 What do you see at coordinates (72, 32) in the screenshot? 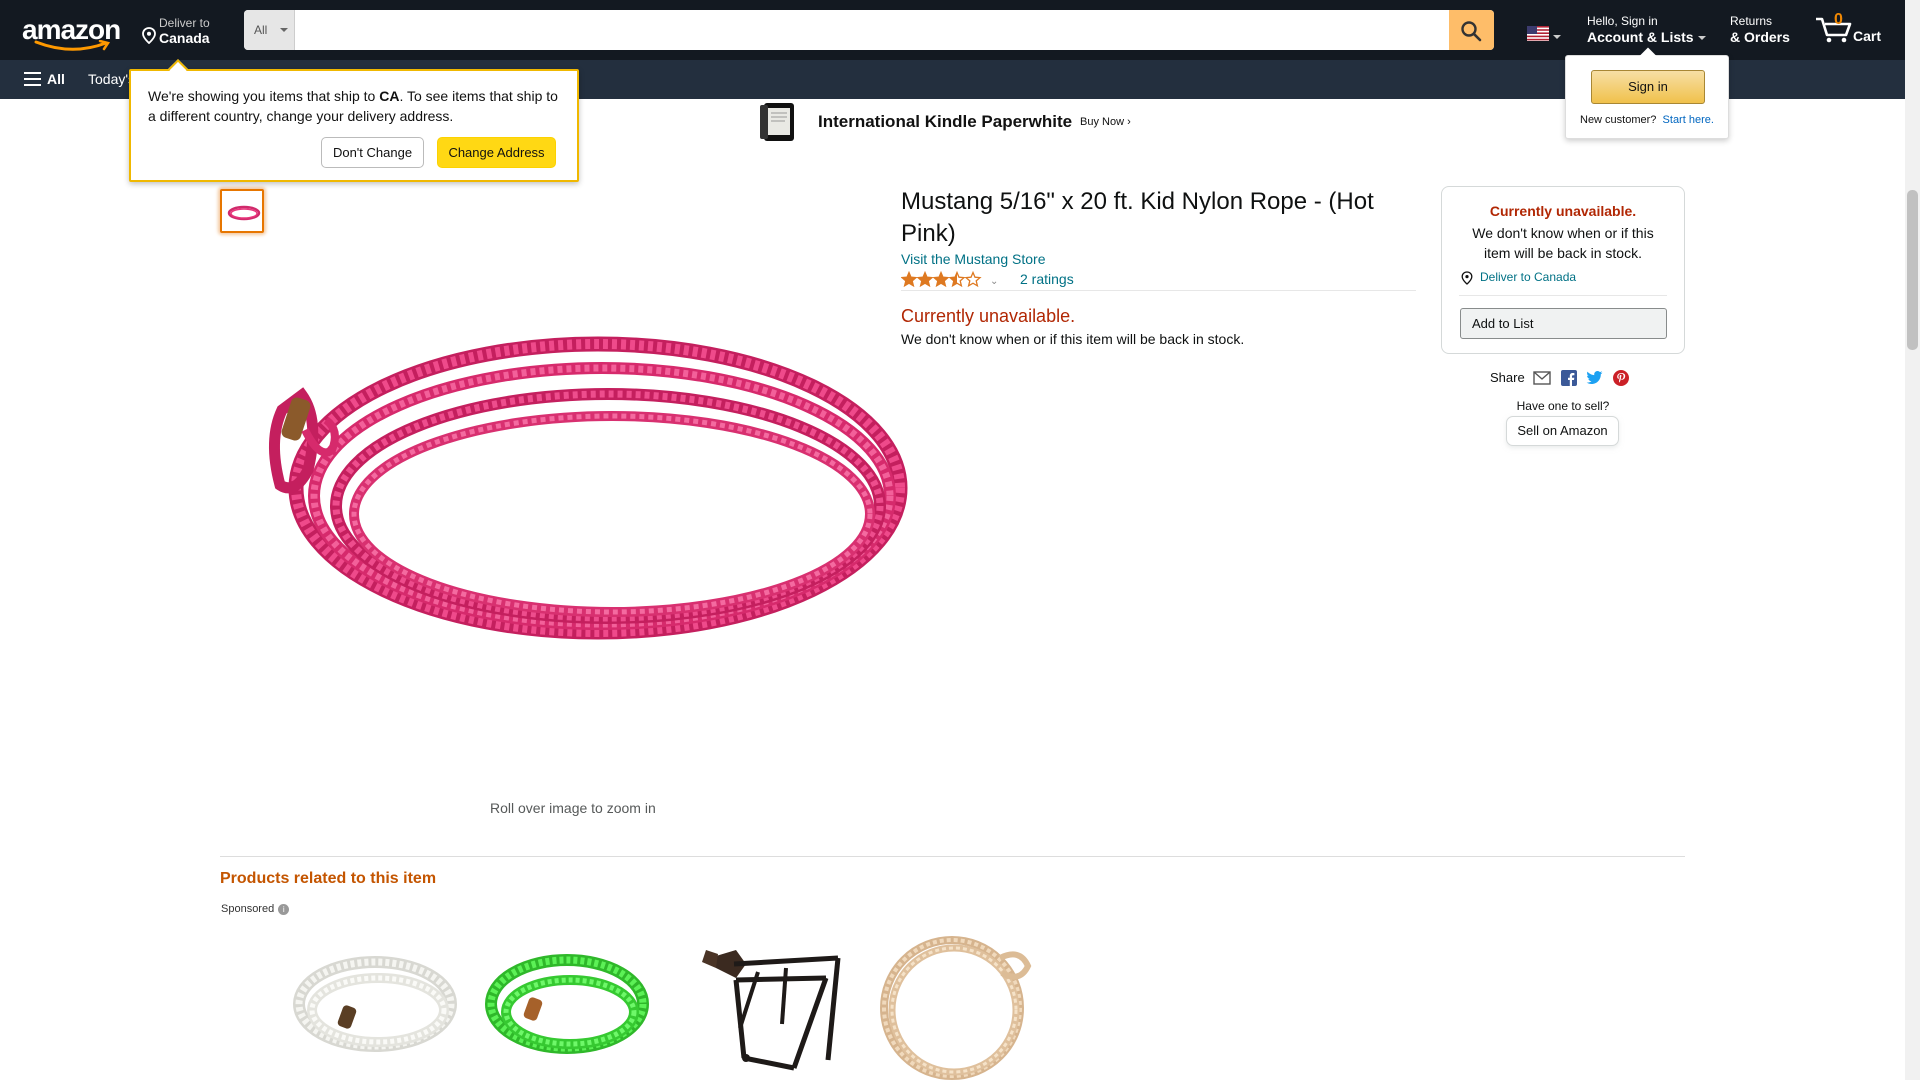
I see `amazon-logo: amazon` at bounding box center [72, 32].